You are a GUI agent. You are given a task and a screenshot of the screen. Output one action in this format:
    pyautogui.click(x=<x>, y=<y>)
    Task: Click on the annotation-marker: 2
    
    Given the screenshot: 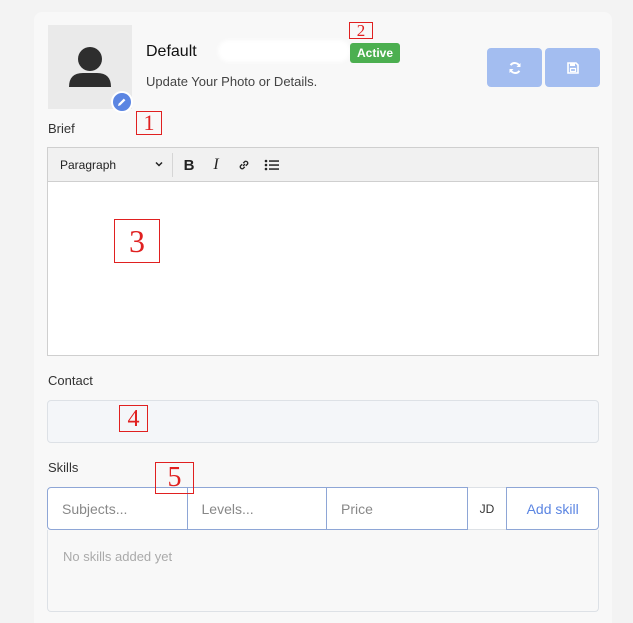 What is the action you would take?
    pyautogui.click(x=361, y=30)
    